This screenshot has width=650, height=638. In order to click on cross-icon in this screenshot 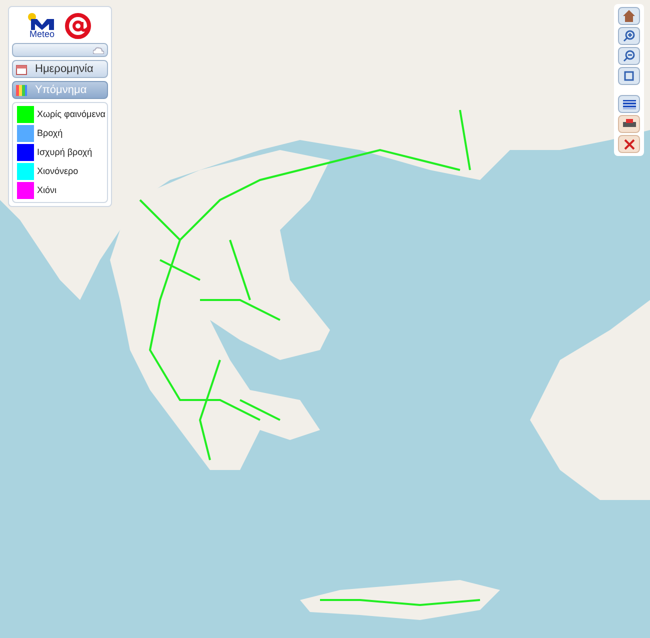, I will do `click(629, 144)`.